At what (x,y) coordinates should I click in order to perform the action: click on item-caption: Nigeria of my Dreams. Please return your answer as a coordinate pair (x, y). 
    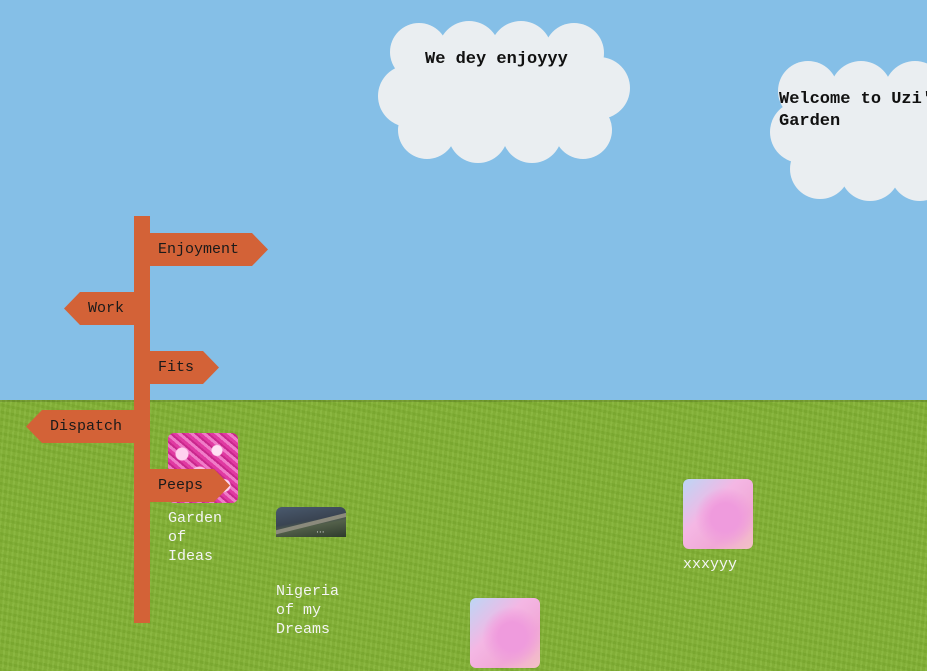
    Looking at the image, I should click on (308, 610).